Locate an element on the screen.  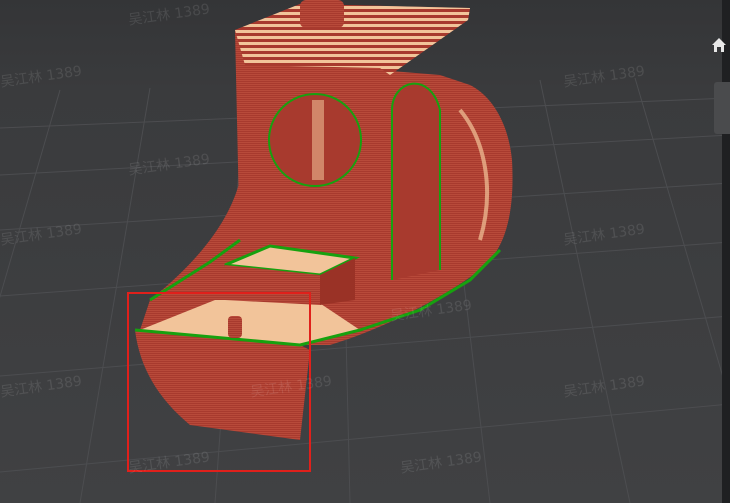
arched-door is located at coordinates (416, 181).